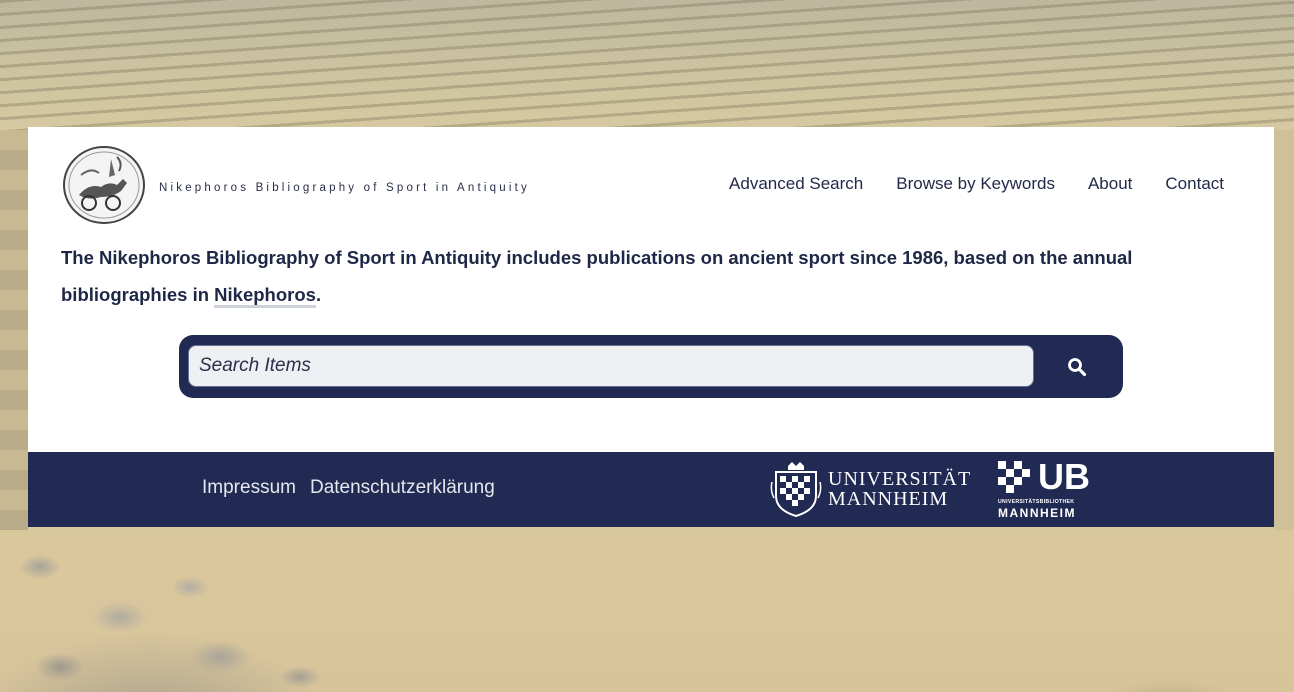  I want to click on ub-subtitle: UNIVERSITÄTSBIBLIOTHEK, so click(1036, 502).